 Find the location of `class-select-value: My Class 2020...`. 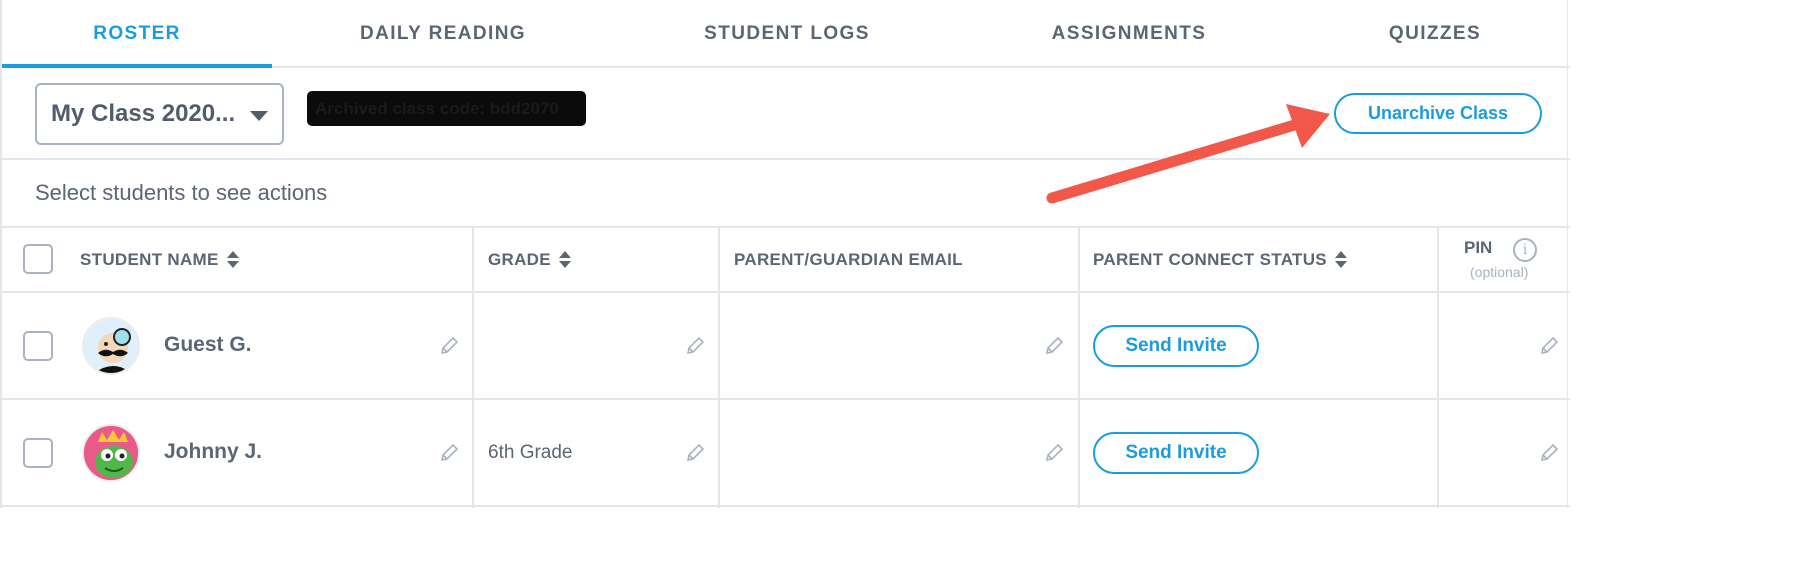

class-select-value: My Class 2020... is located at coordinates (143, 113).